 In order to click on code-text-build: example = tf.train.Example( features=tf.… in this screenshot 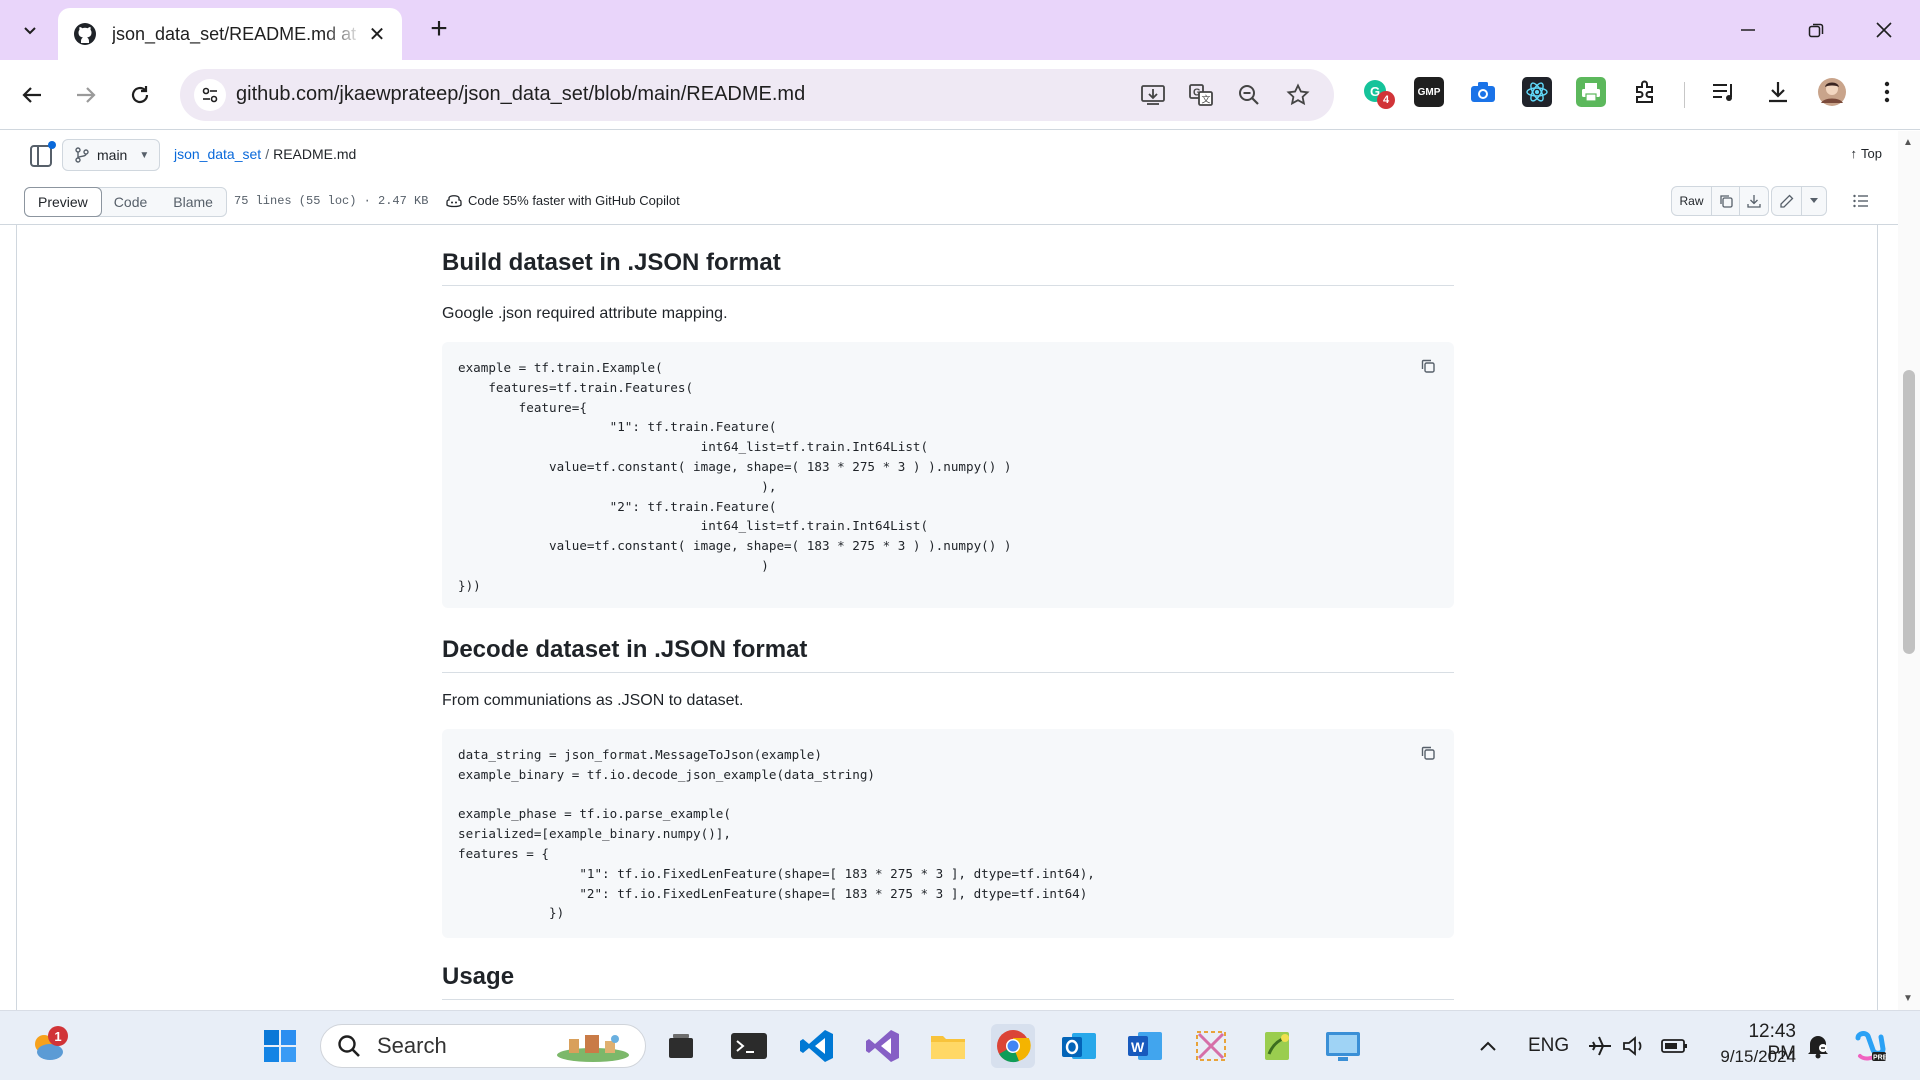, I will do `click(735, 476)`.